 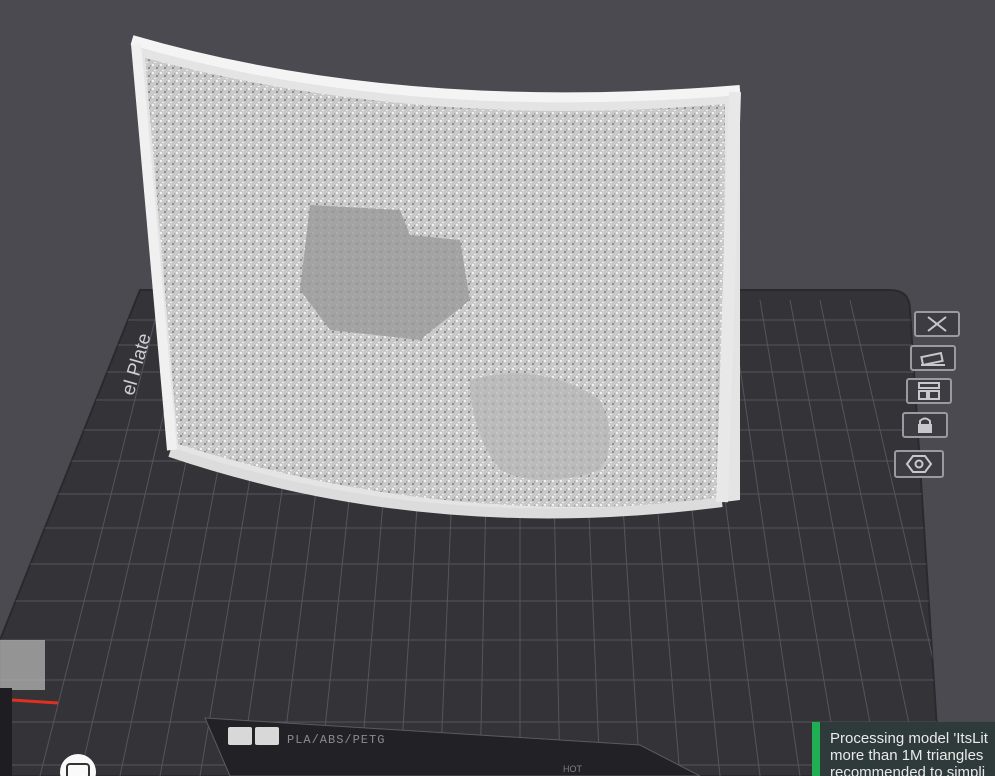 I want to click on arrange-button, so click(x=929, y=391).